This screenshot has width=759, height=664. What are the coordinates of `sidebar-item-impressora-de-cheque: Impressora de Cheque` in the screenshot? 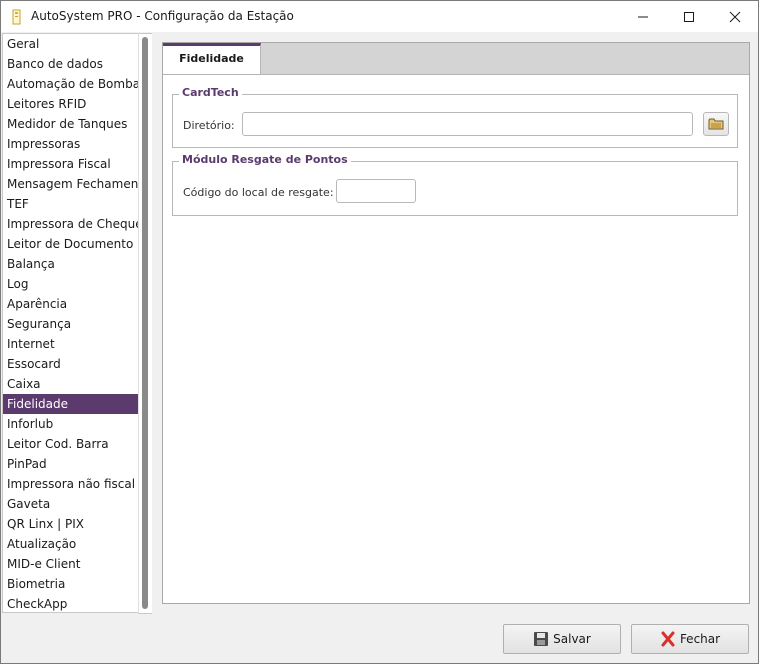 It's located at (71, 224).